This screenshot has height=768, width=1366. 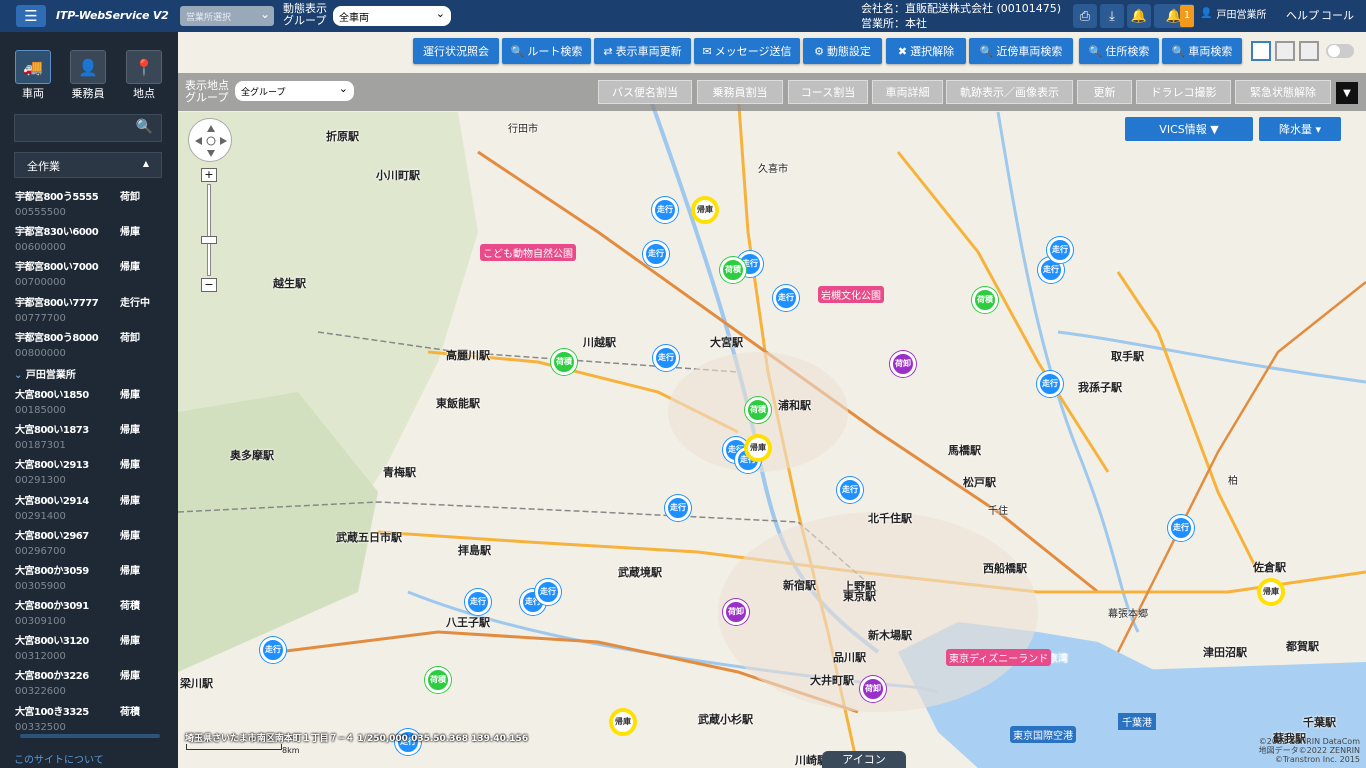 I want to click on tab-location: 📍, so click(x=144, y=67).